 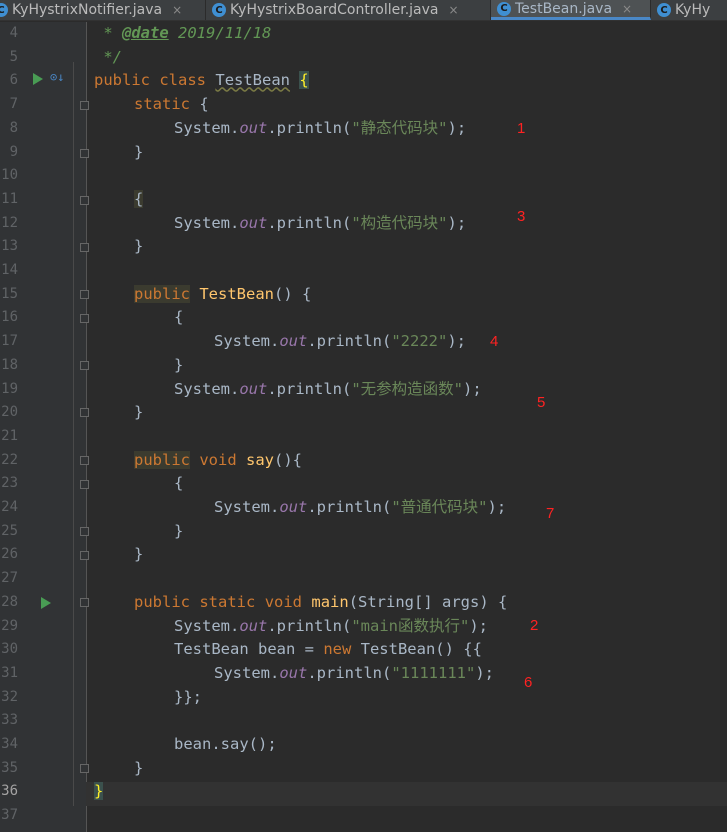 I want to click on current-line-highlight, so click(x=406, y=794).